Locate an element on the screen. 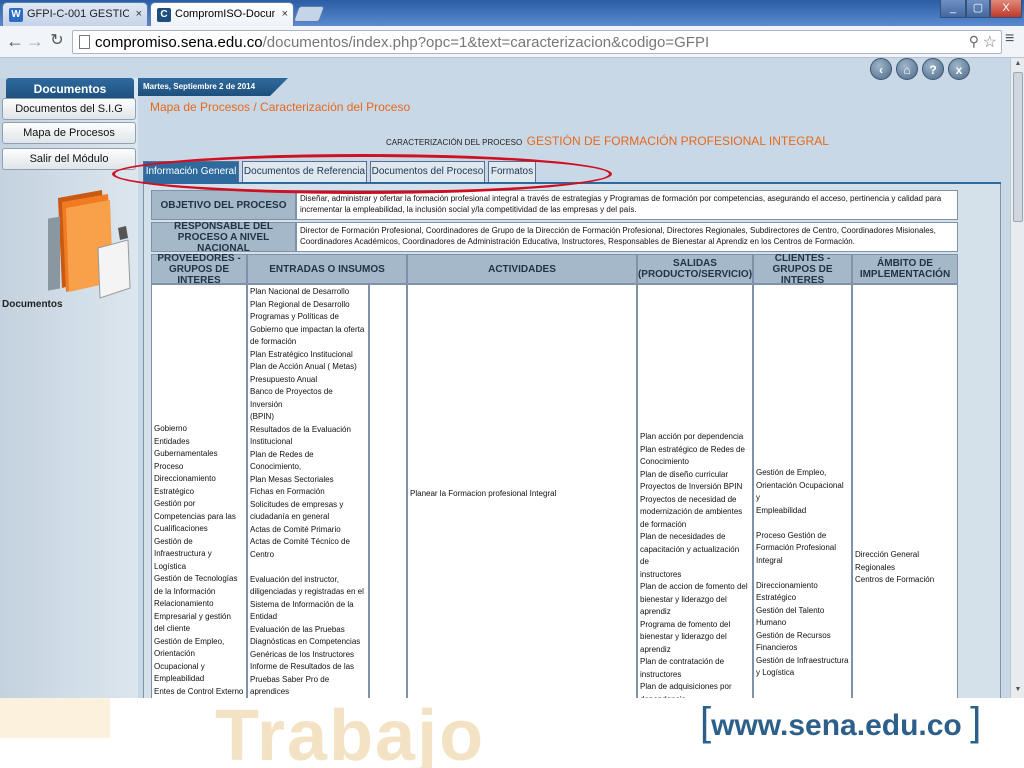 This screenshot has height=768, width=1024. wrench-menu-icon: ≡ is located at coordinates (1009, 39).